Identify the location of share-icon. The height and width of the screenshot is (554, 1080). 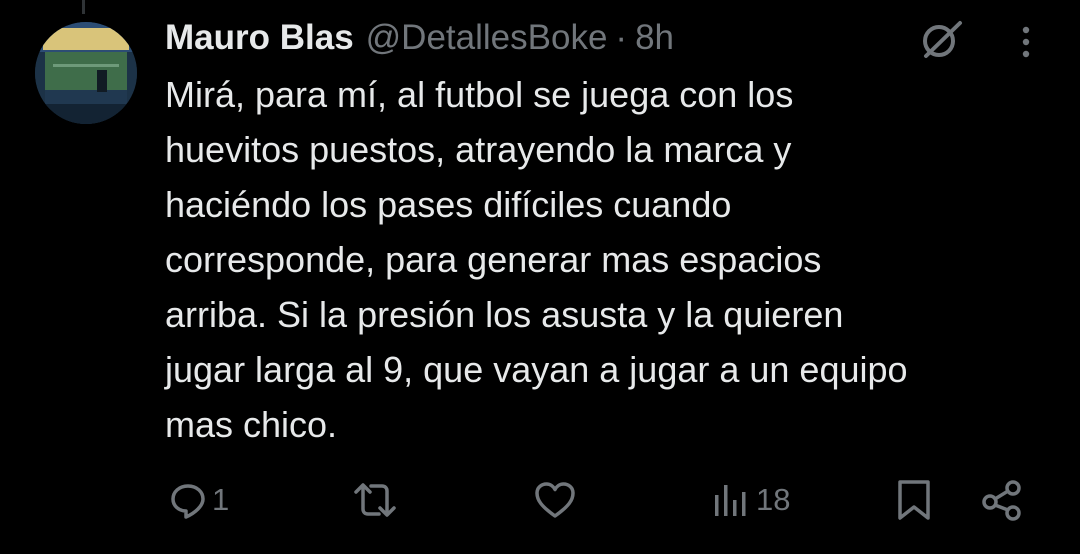
(1001, 500).